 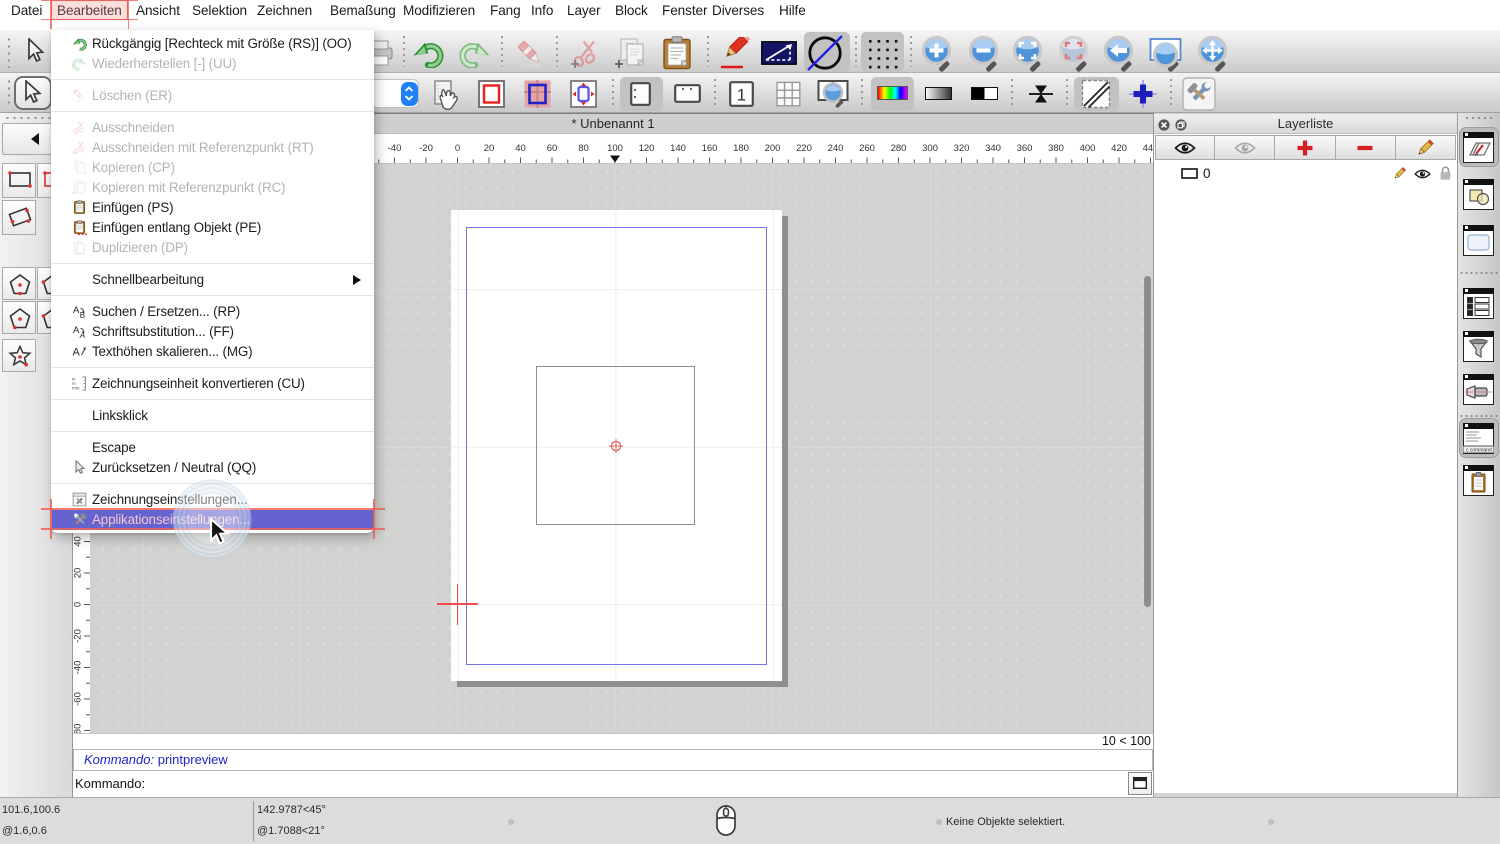 I want to click on svg-text: 300, so click(x=930, y=148).